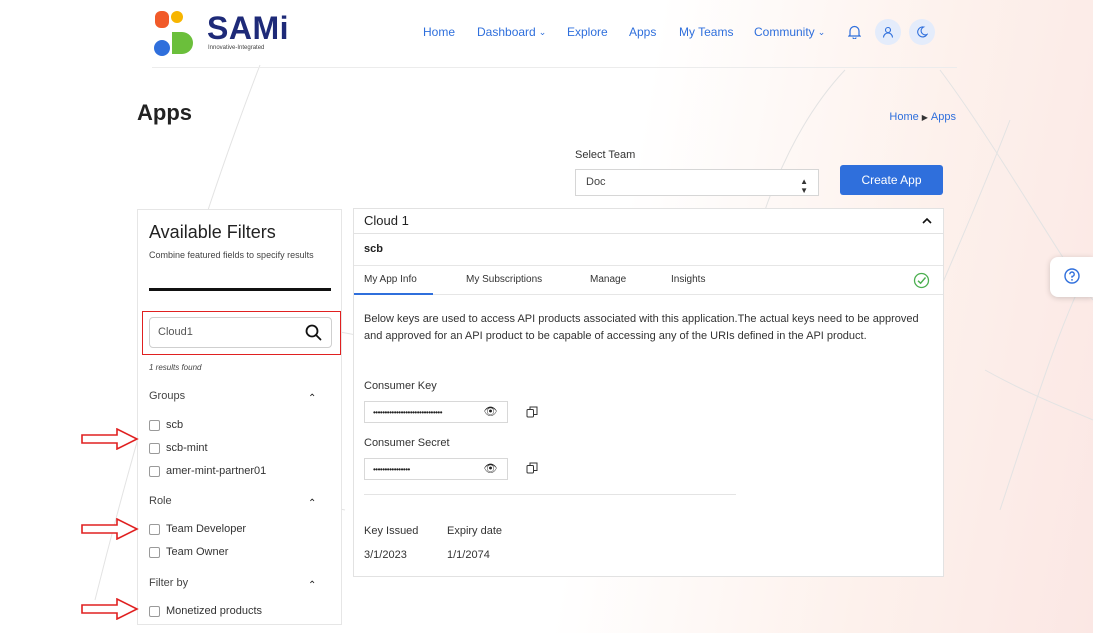 This screenshot has width=1093, height=633. What do you see at coordinates (390, 279) in the screenshot?
I see `tab-my-app-info: My App Info` at bounding box center [390, 279].